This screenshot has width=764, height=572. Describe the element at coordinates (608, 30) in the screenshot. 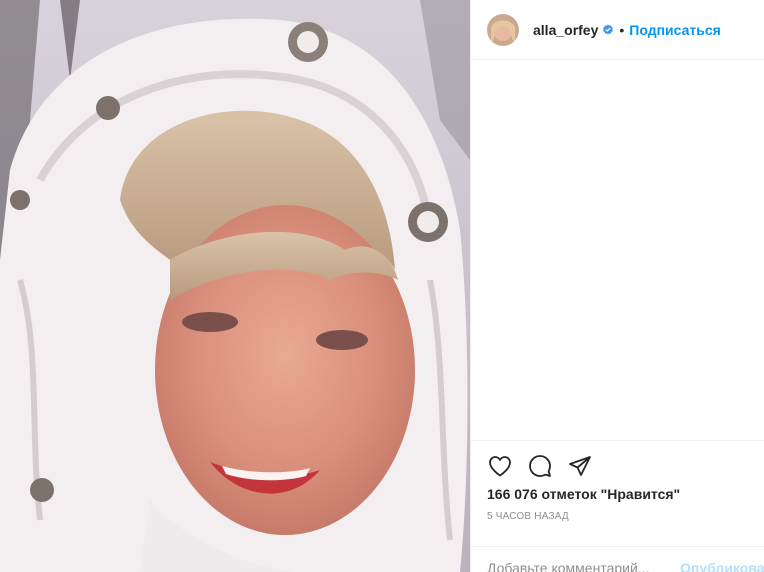

I see `verified-badge-icon` at that location.